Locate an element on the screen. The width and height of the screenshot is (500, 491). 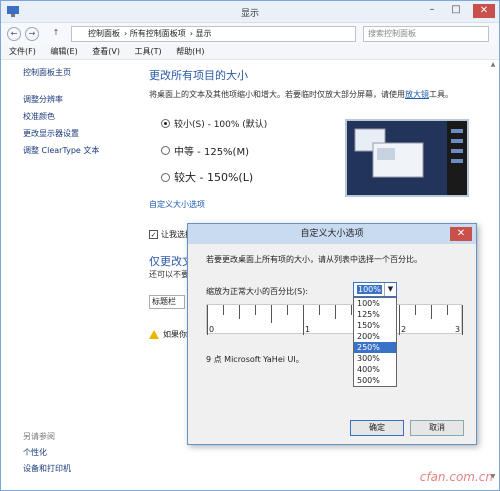
option-250: 250% is located at coordinates (375, 347).